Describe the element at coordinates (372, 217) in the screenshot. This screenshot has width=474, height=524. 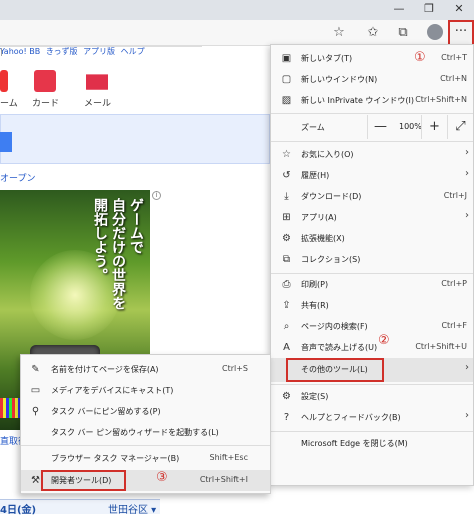
I see `menu-item-apps: ⊞ アプリ(A) ›` at that location.